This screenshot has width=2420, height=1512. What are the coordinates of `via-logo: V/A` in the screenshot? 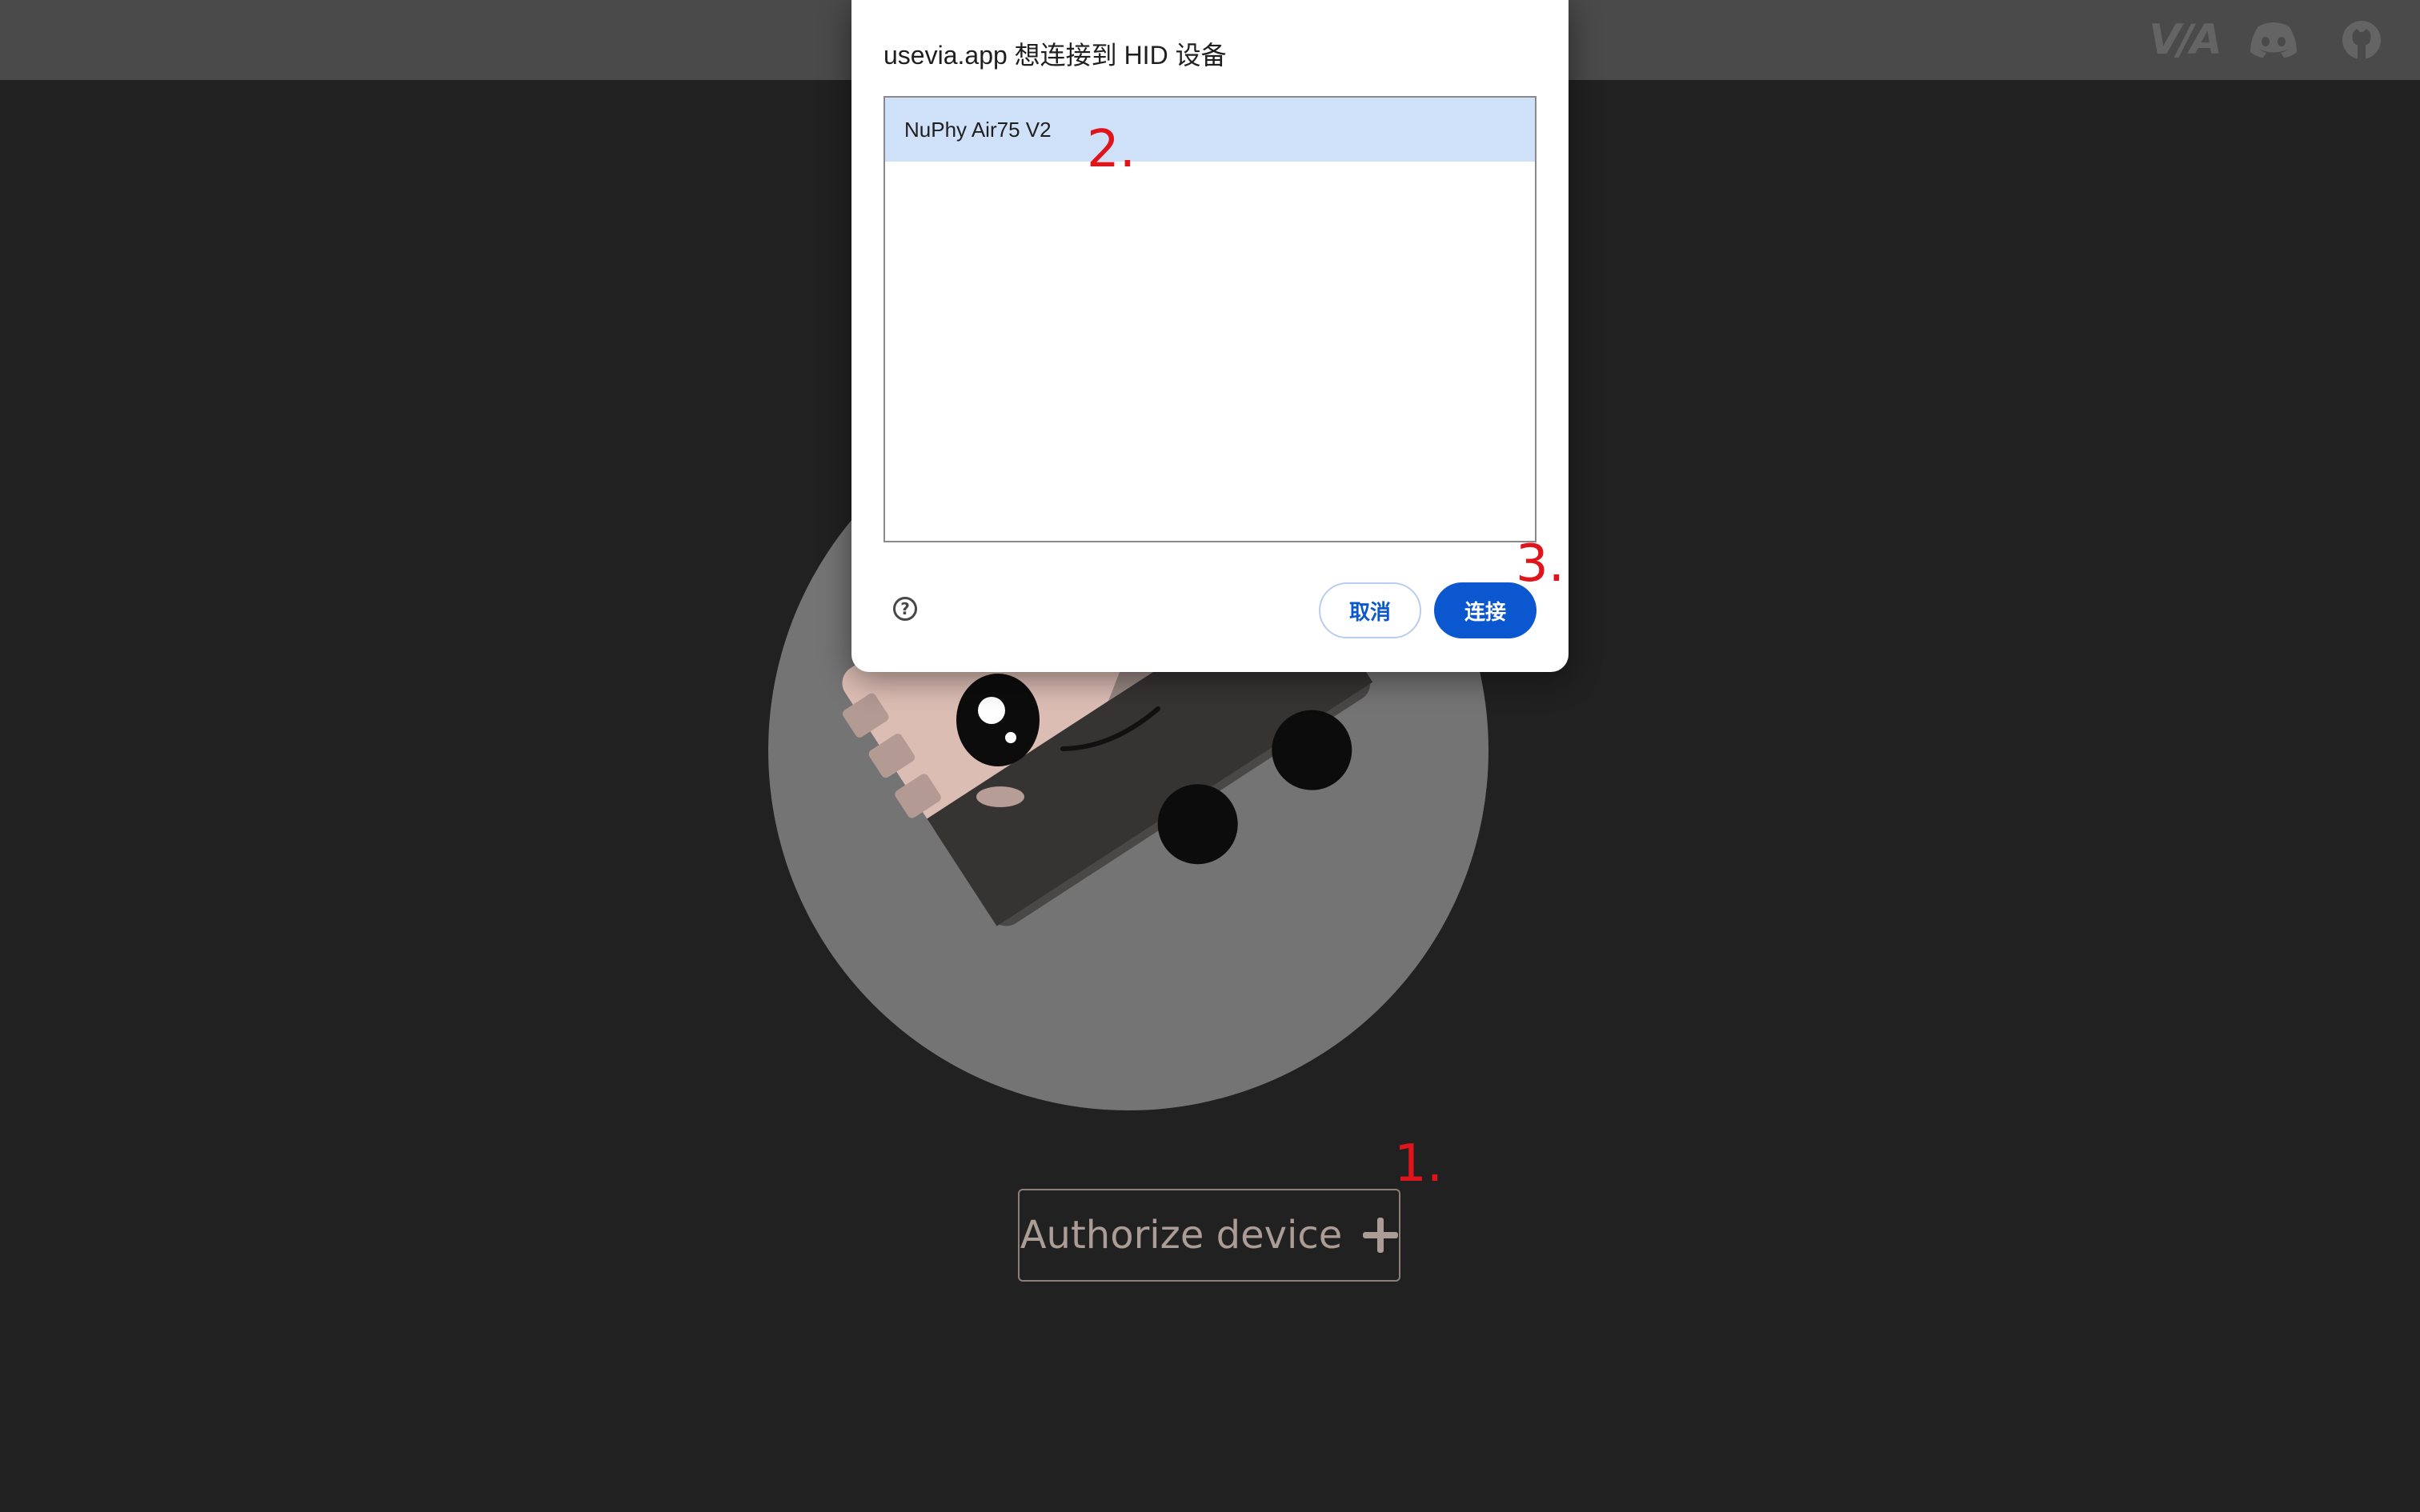 It's located at (2185, 40).